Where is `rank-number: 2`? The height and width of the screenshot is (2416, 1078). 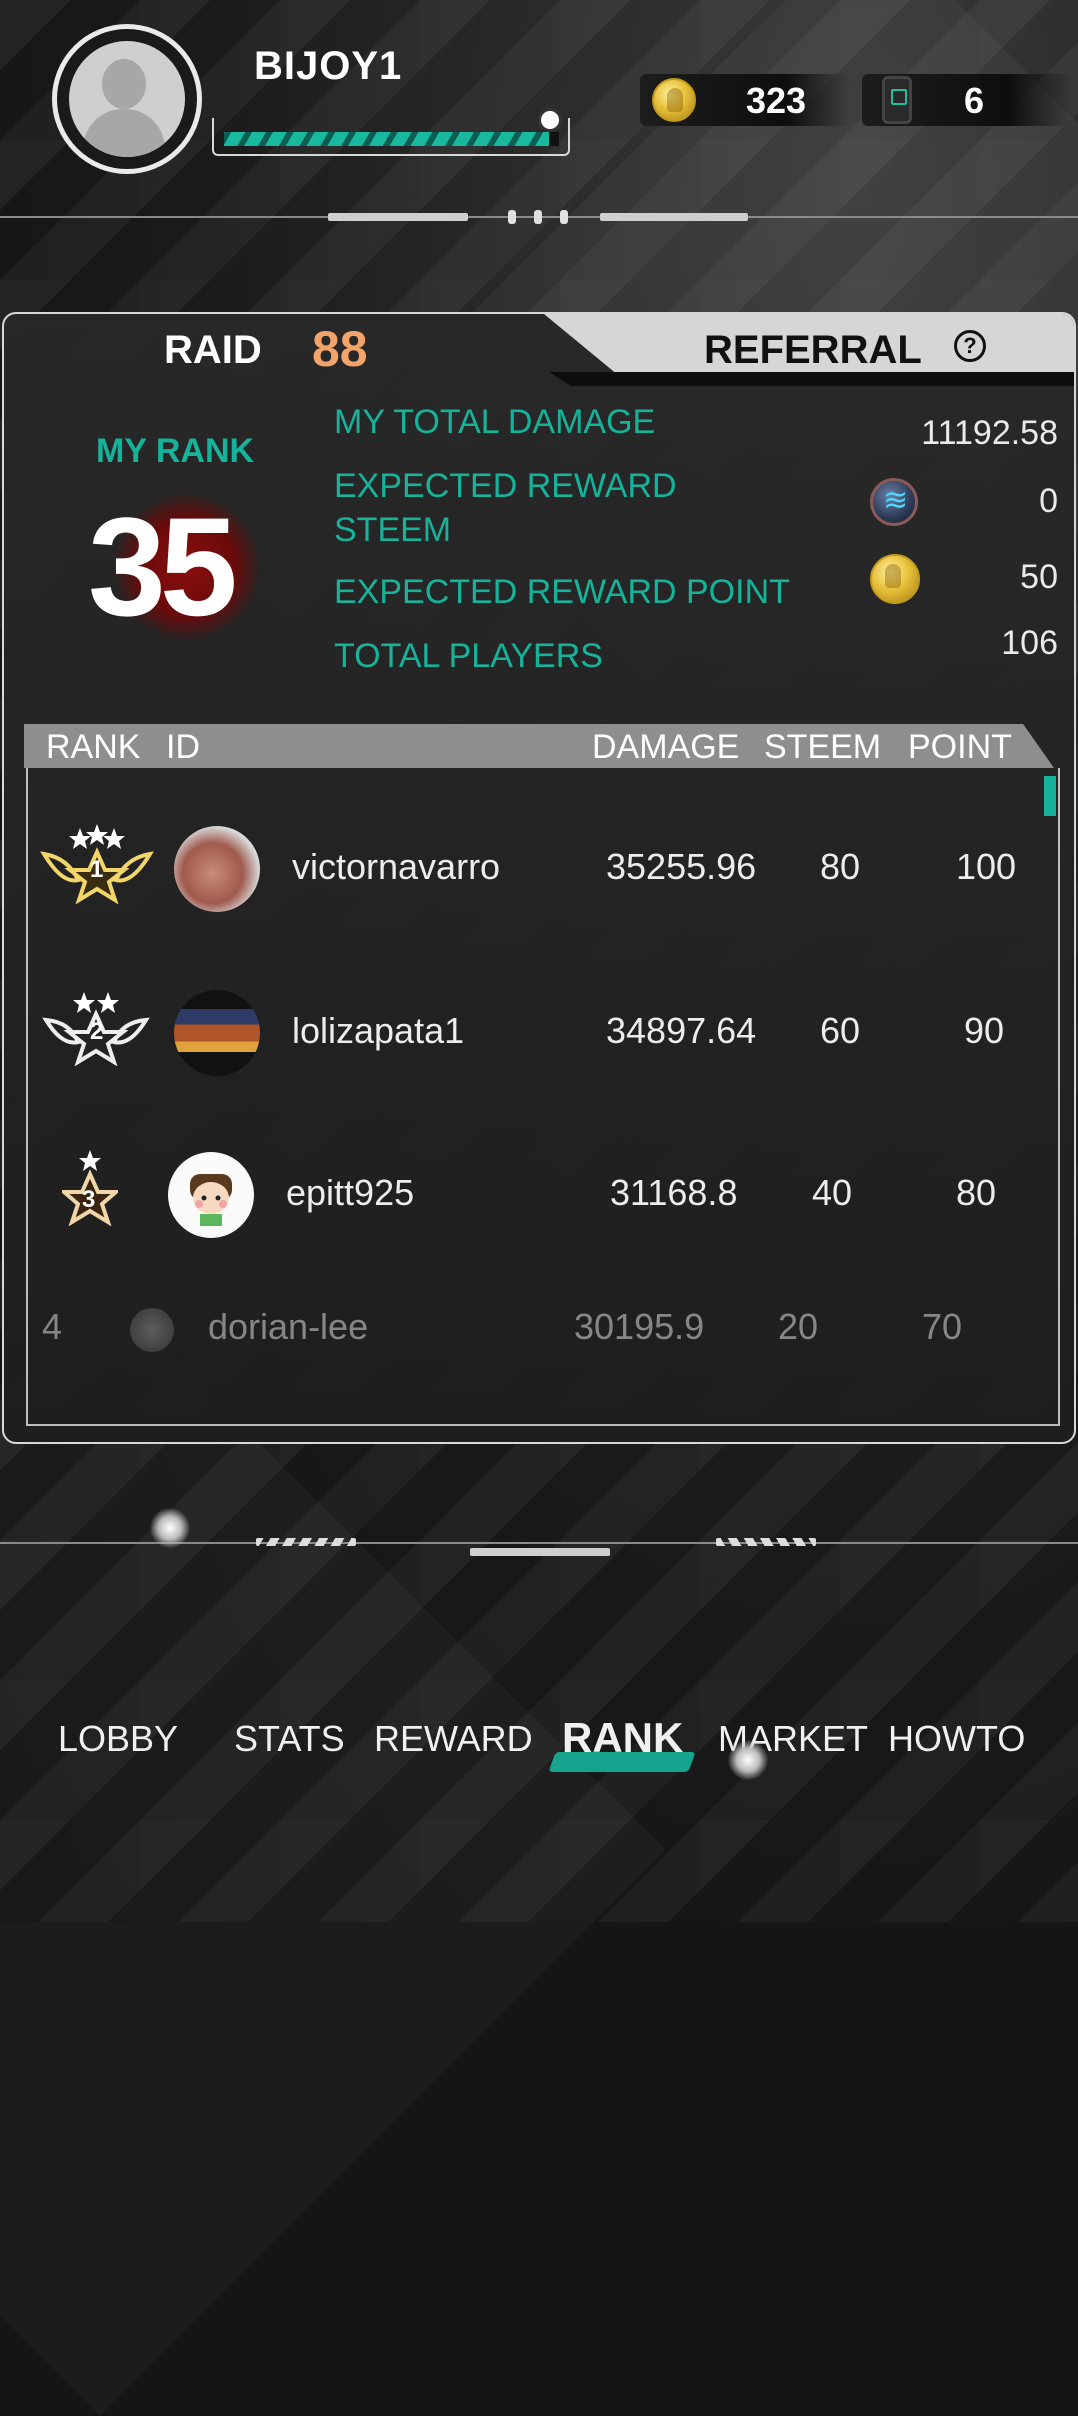
rank-number: 2 is located at coordinates (97, 1031).